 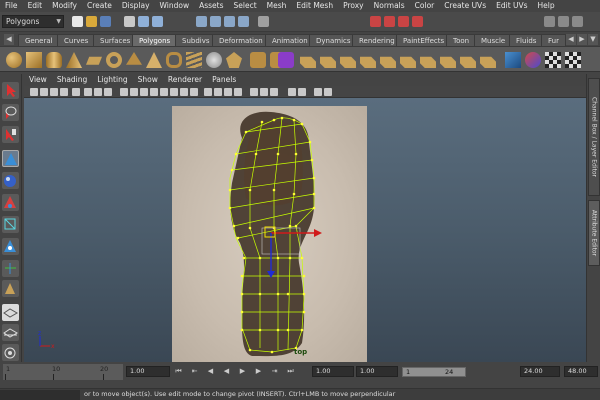 What do you see at coordinates (72, 80) in the screenshot?
I see `panel-menu-shading: Shading` at bounding box center [72, 80].